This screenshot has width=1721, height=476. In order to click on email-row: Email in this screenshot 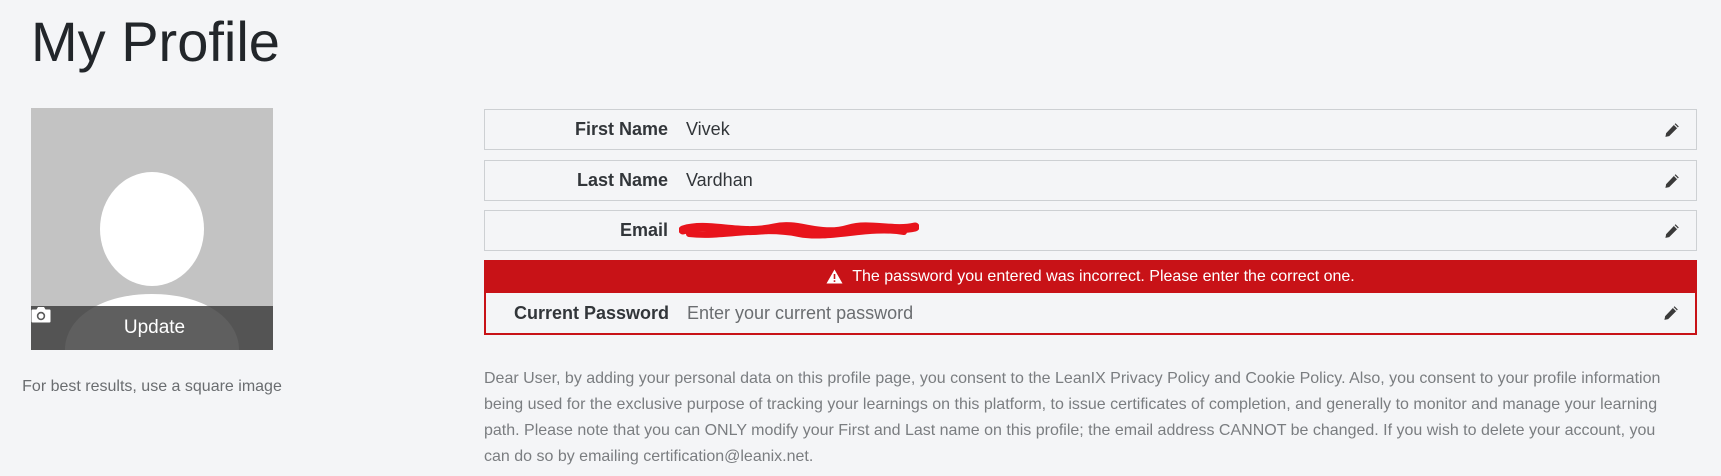, I will do `click(1090, 230)`.